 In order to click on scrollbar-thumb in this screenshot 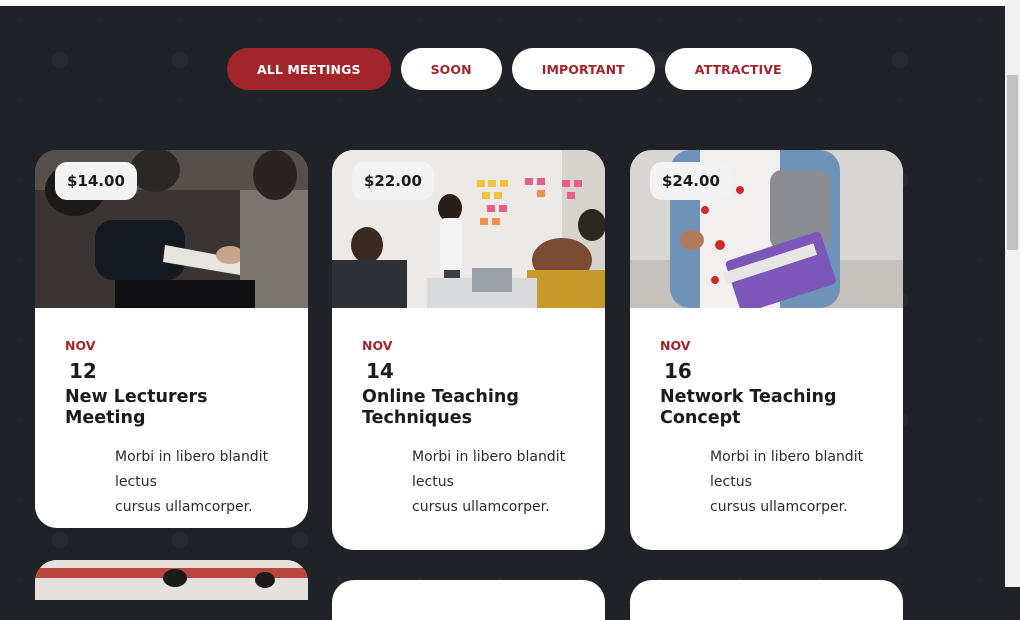, I will do `click(1012, 162)`.